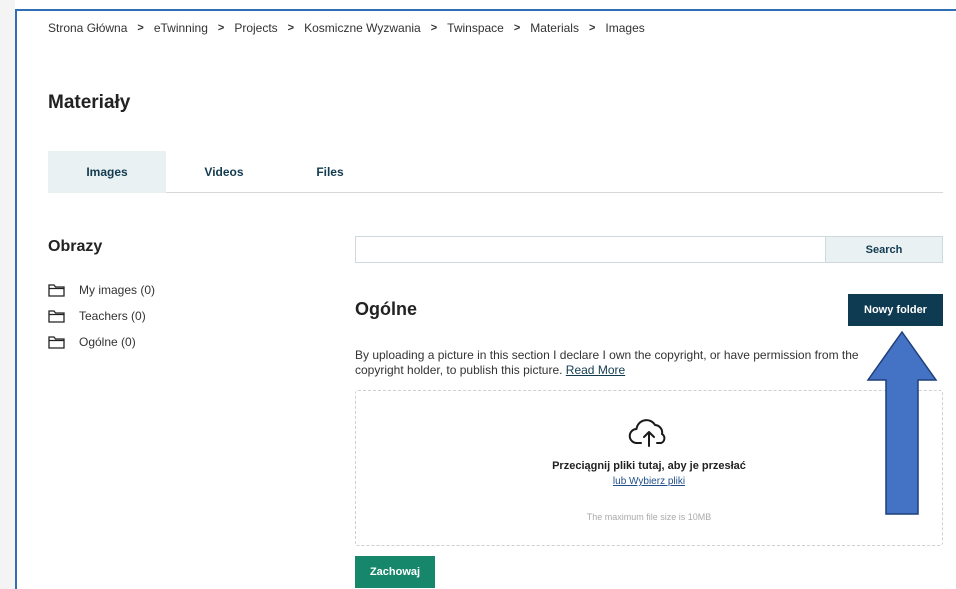 The width and height of the screenshot is (956, 589). What do you see at coordinates (75, 246) in the screenshot?
I see `sidebar-title: Obrazy` at bounding box center [75, 246].